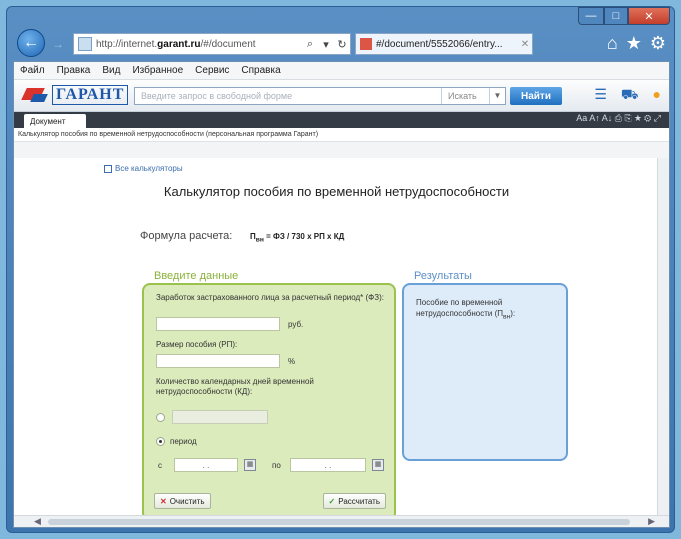  I want to click on formula-label: Формула расчета:, so click(186, 236).